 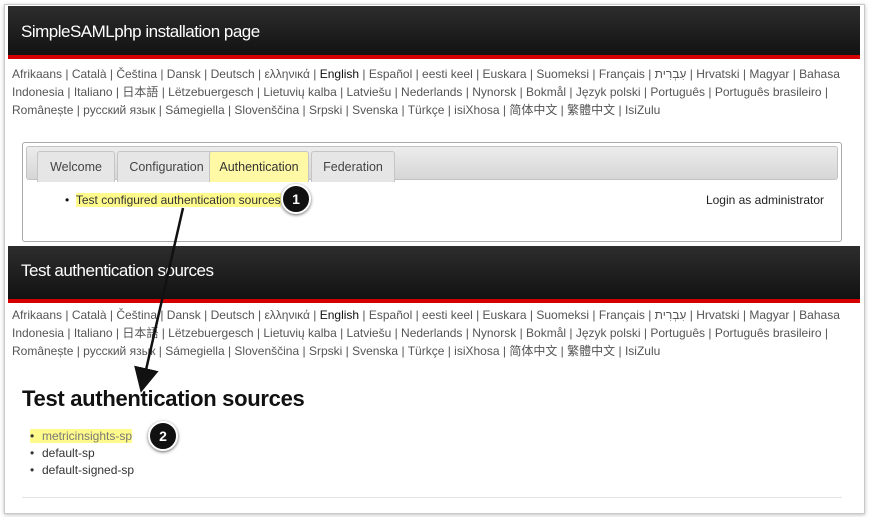 I want to click on section-title: Test authentication sources, so click(x=117, y=270).